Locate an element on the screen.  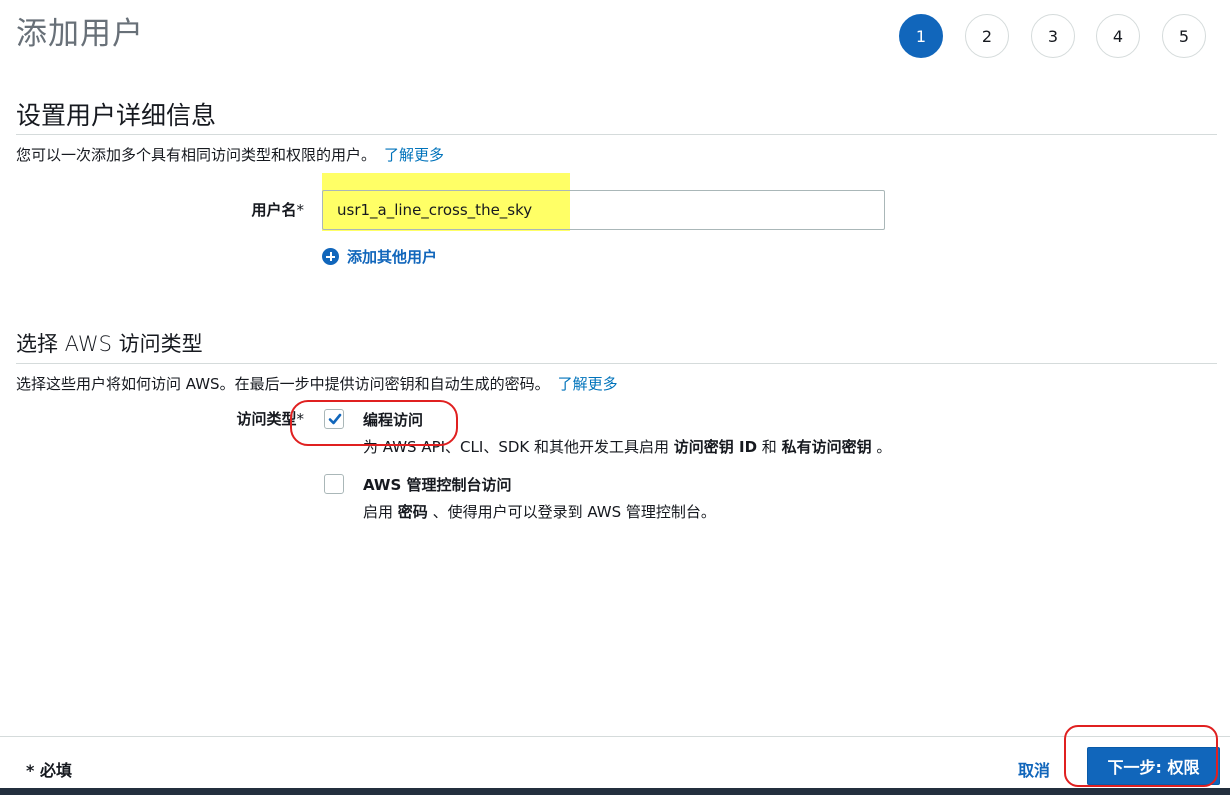
step-4: 4 is located at coordinates (1118, 36).